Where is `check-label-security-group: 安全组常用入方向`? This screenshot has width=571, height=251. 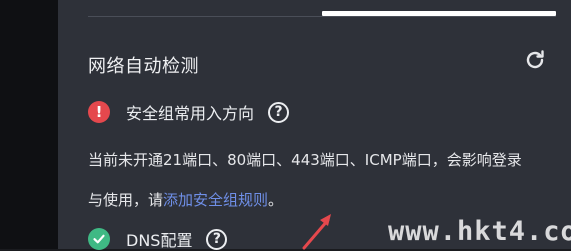 check-label-security-group: 安全组常用入方向 is located at coordinates (190, 113).